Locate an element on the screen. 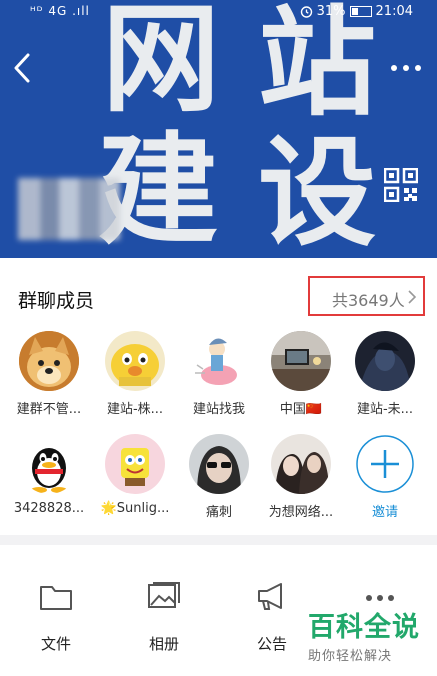  watermark-title: 百科全说 is located at coordinates (364, 627).